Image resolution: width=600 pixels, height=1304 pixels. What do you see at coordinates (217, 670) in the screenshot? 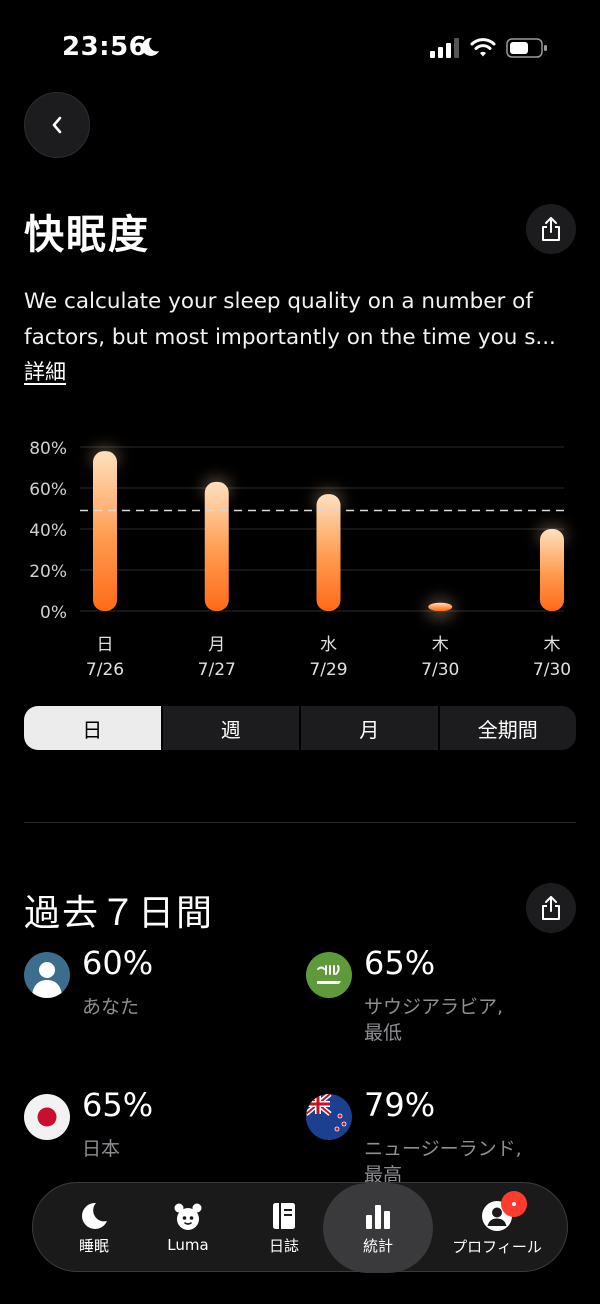
I see `x-tick-date: 7/27` at bounding box center [217, 670].